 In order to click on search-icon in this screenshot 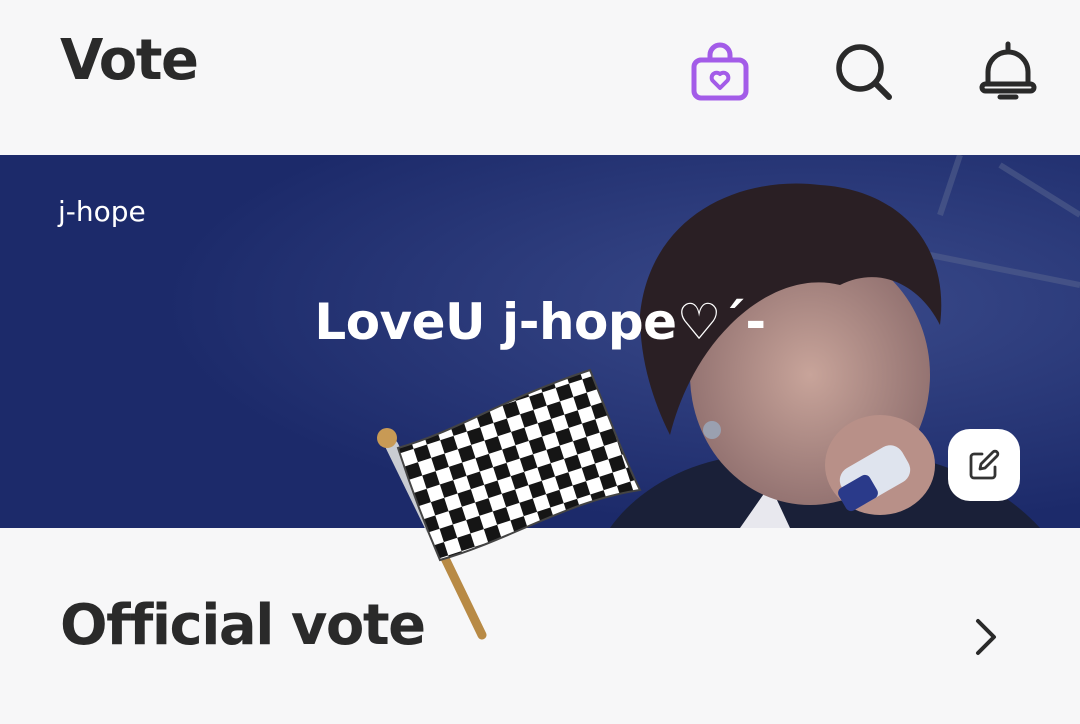, I will do `click(864, 72)`.